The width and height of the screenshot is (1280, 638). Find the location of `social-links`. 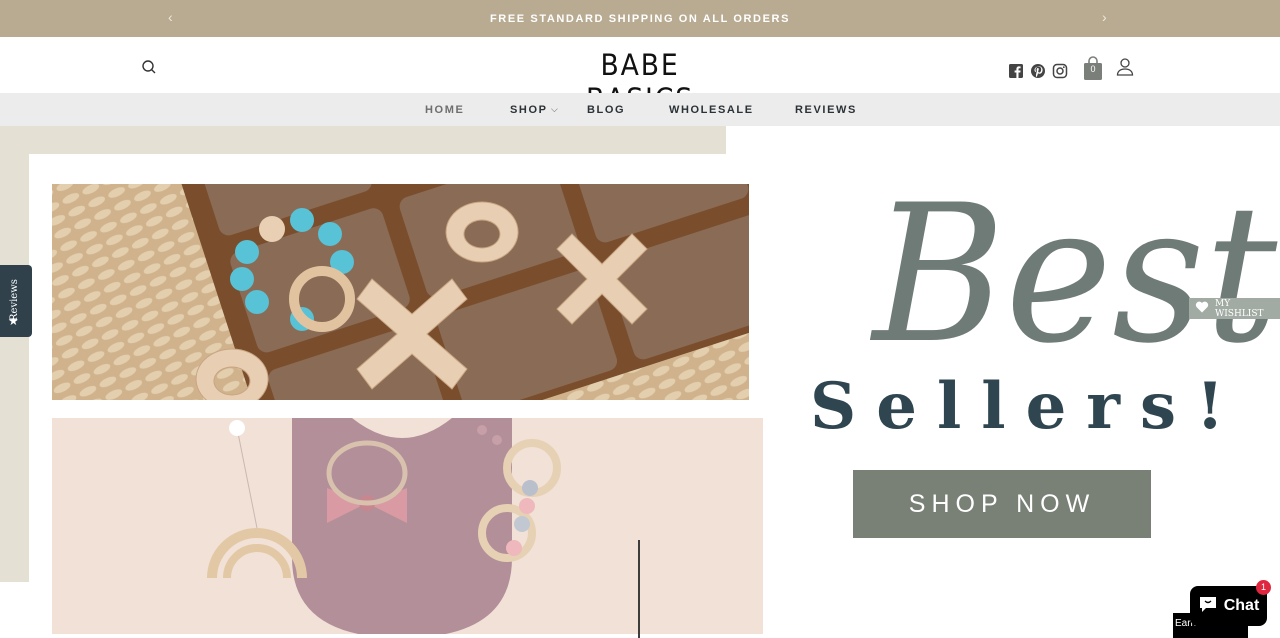

social-links is located at coordinates (1038, 71).